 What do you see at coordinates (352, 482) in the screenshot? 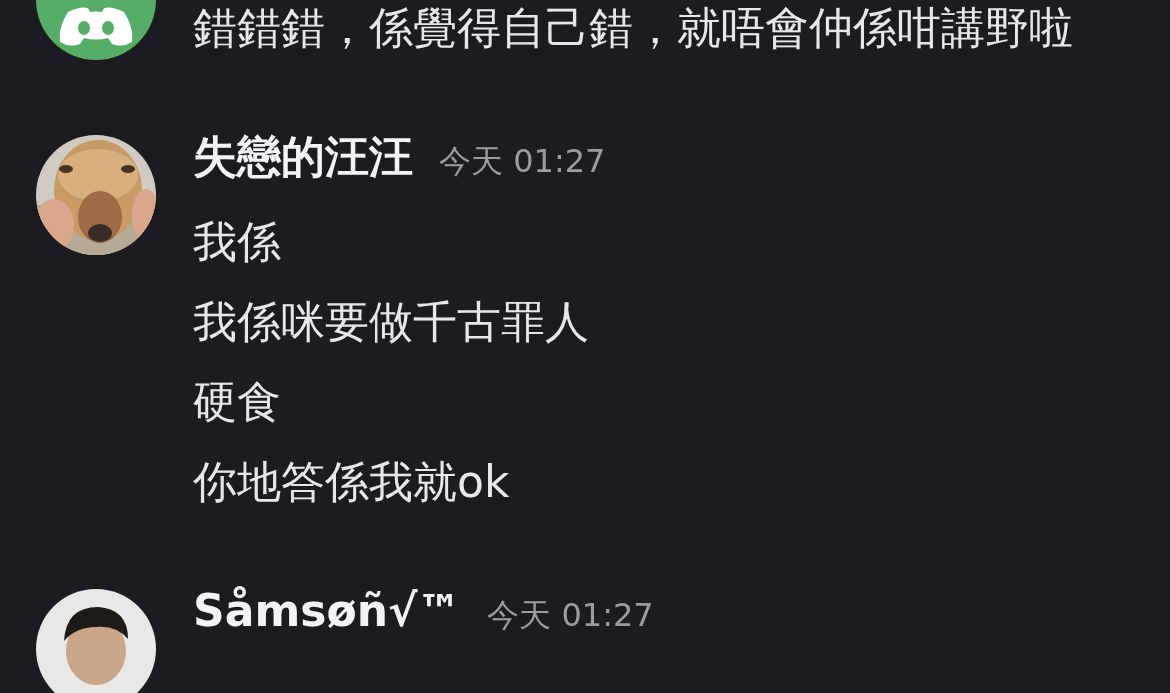
I see `message-text: 你地答係我就ok` at bounding box center [352, 482].